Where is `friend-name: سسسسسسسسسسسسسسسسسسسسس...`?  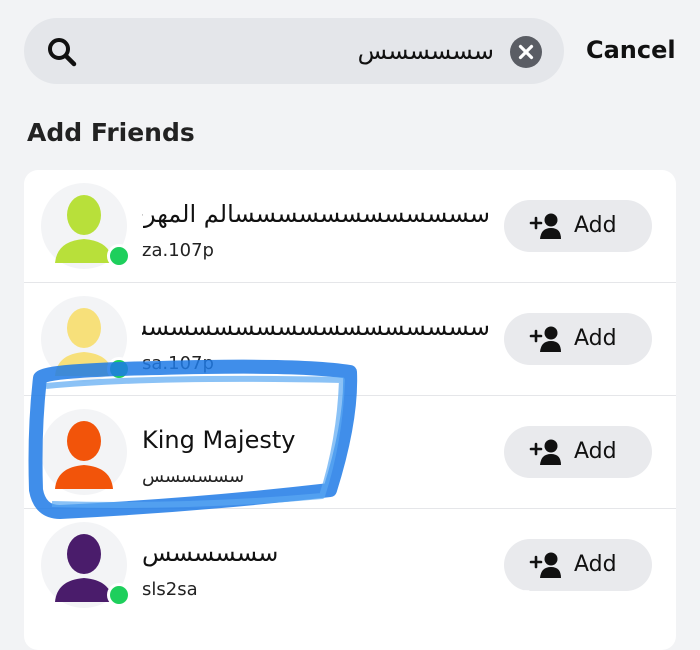 friend-name: سسسسسسسسسسسسسسسسسسسسس... is located at coordinates (316, 327).